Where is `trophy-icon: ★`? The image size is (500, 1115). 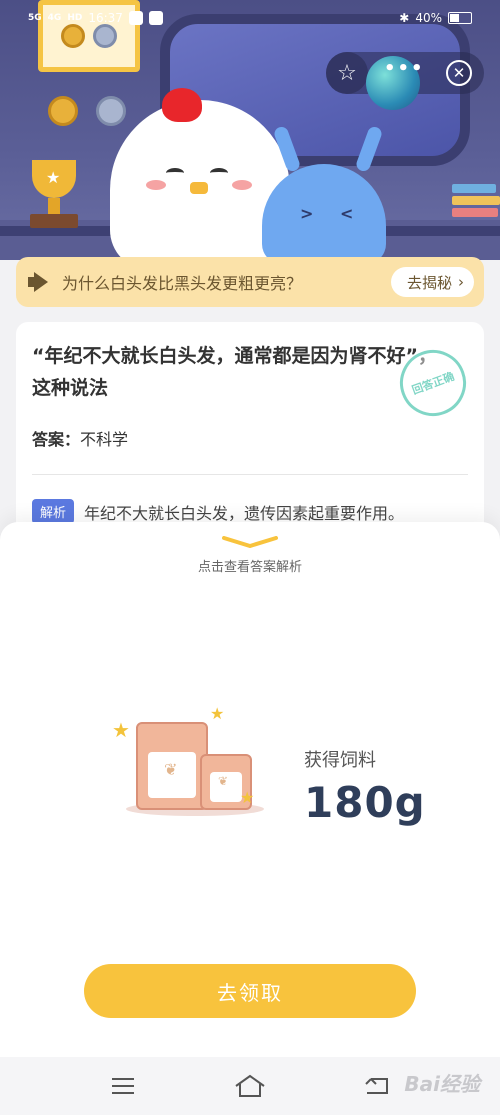 trophy-icon: ★ is located at coordinates (54, 195).